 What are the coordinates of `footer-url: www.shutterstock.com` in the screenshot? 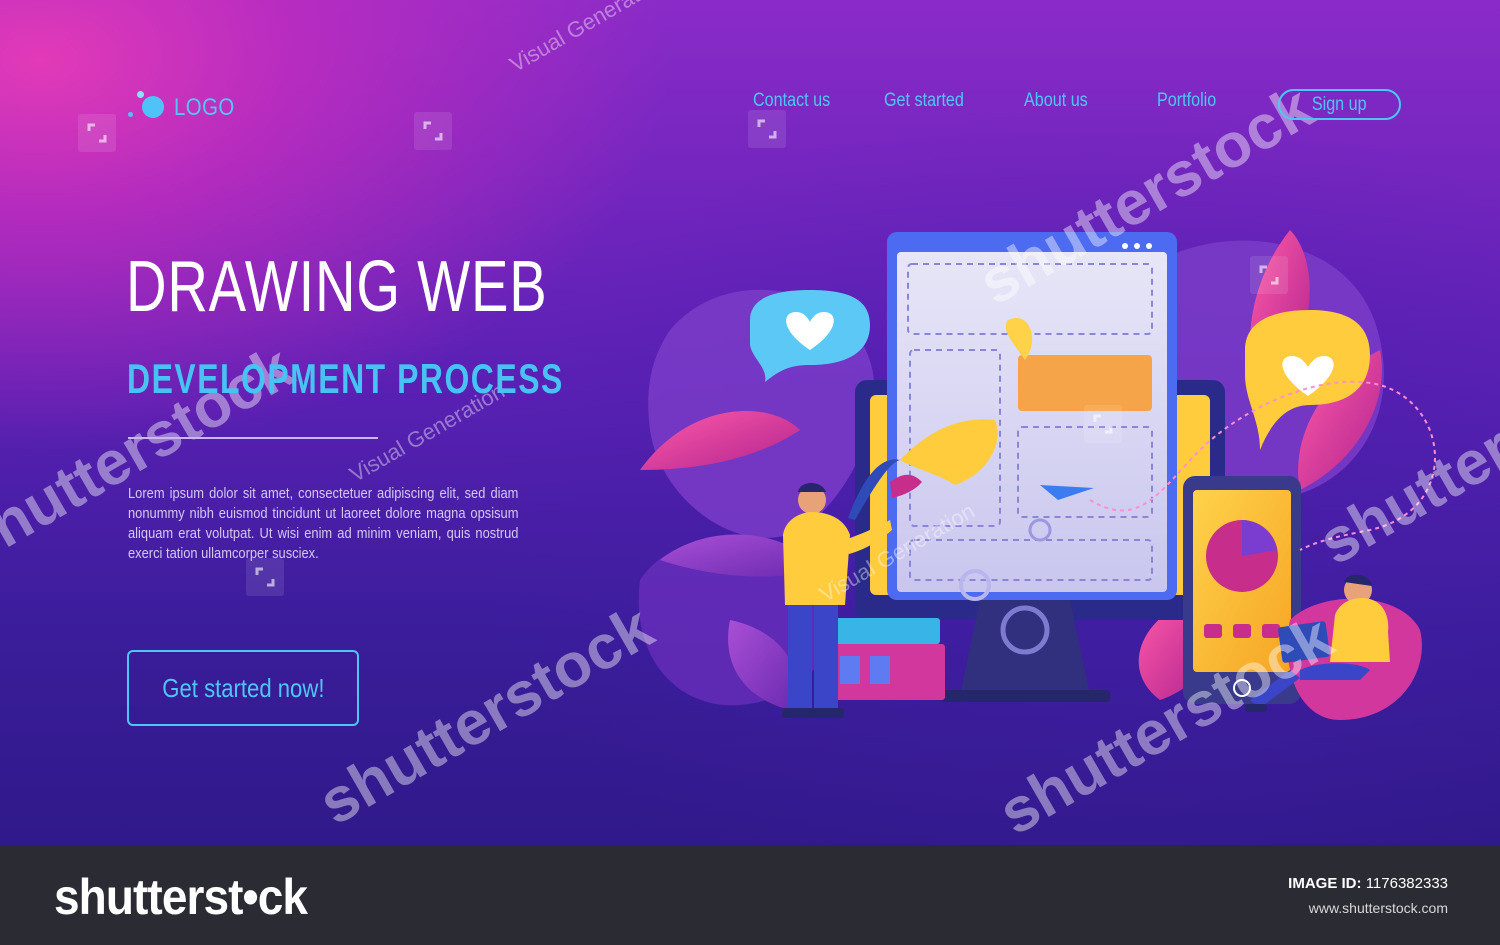 It's located at (1378, 908).